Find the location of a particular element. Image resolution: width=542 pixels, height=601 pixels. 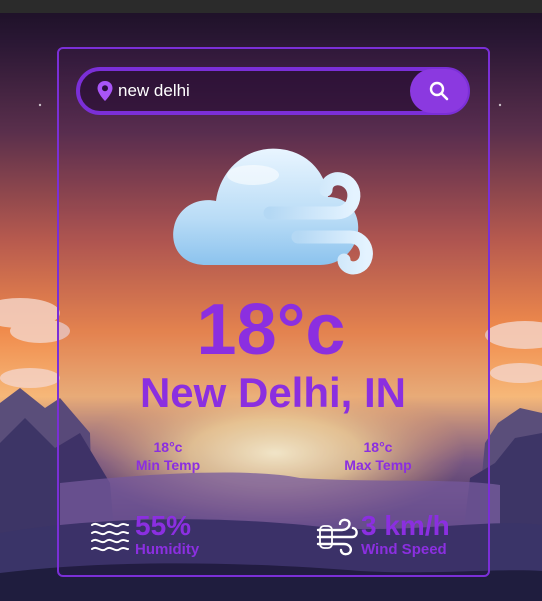

max-temp-block: 18°c Max Temp is located at coordinates (378, 456).